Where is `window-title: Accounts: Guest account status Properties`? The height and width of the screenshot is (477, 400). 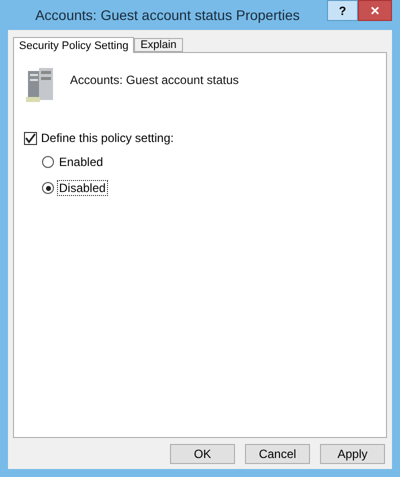 window-title: Accounts: Guest account status Properties is located at coordinates (167, 14).